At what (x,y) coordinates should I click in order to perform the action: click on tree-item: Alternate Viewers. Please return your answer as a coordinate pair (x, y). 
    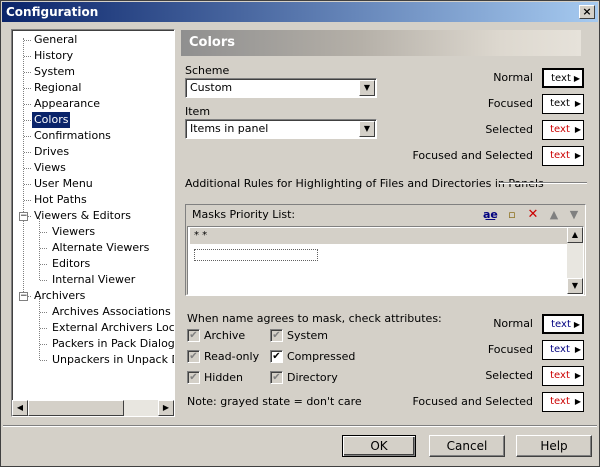
    Looking at the image, I should click on (100, 248).